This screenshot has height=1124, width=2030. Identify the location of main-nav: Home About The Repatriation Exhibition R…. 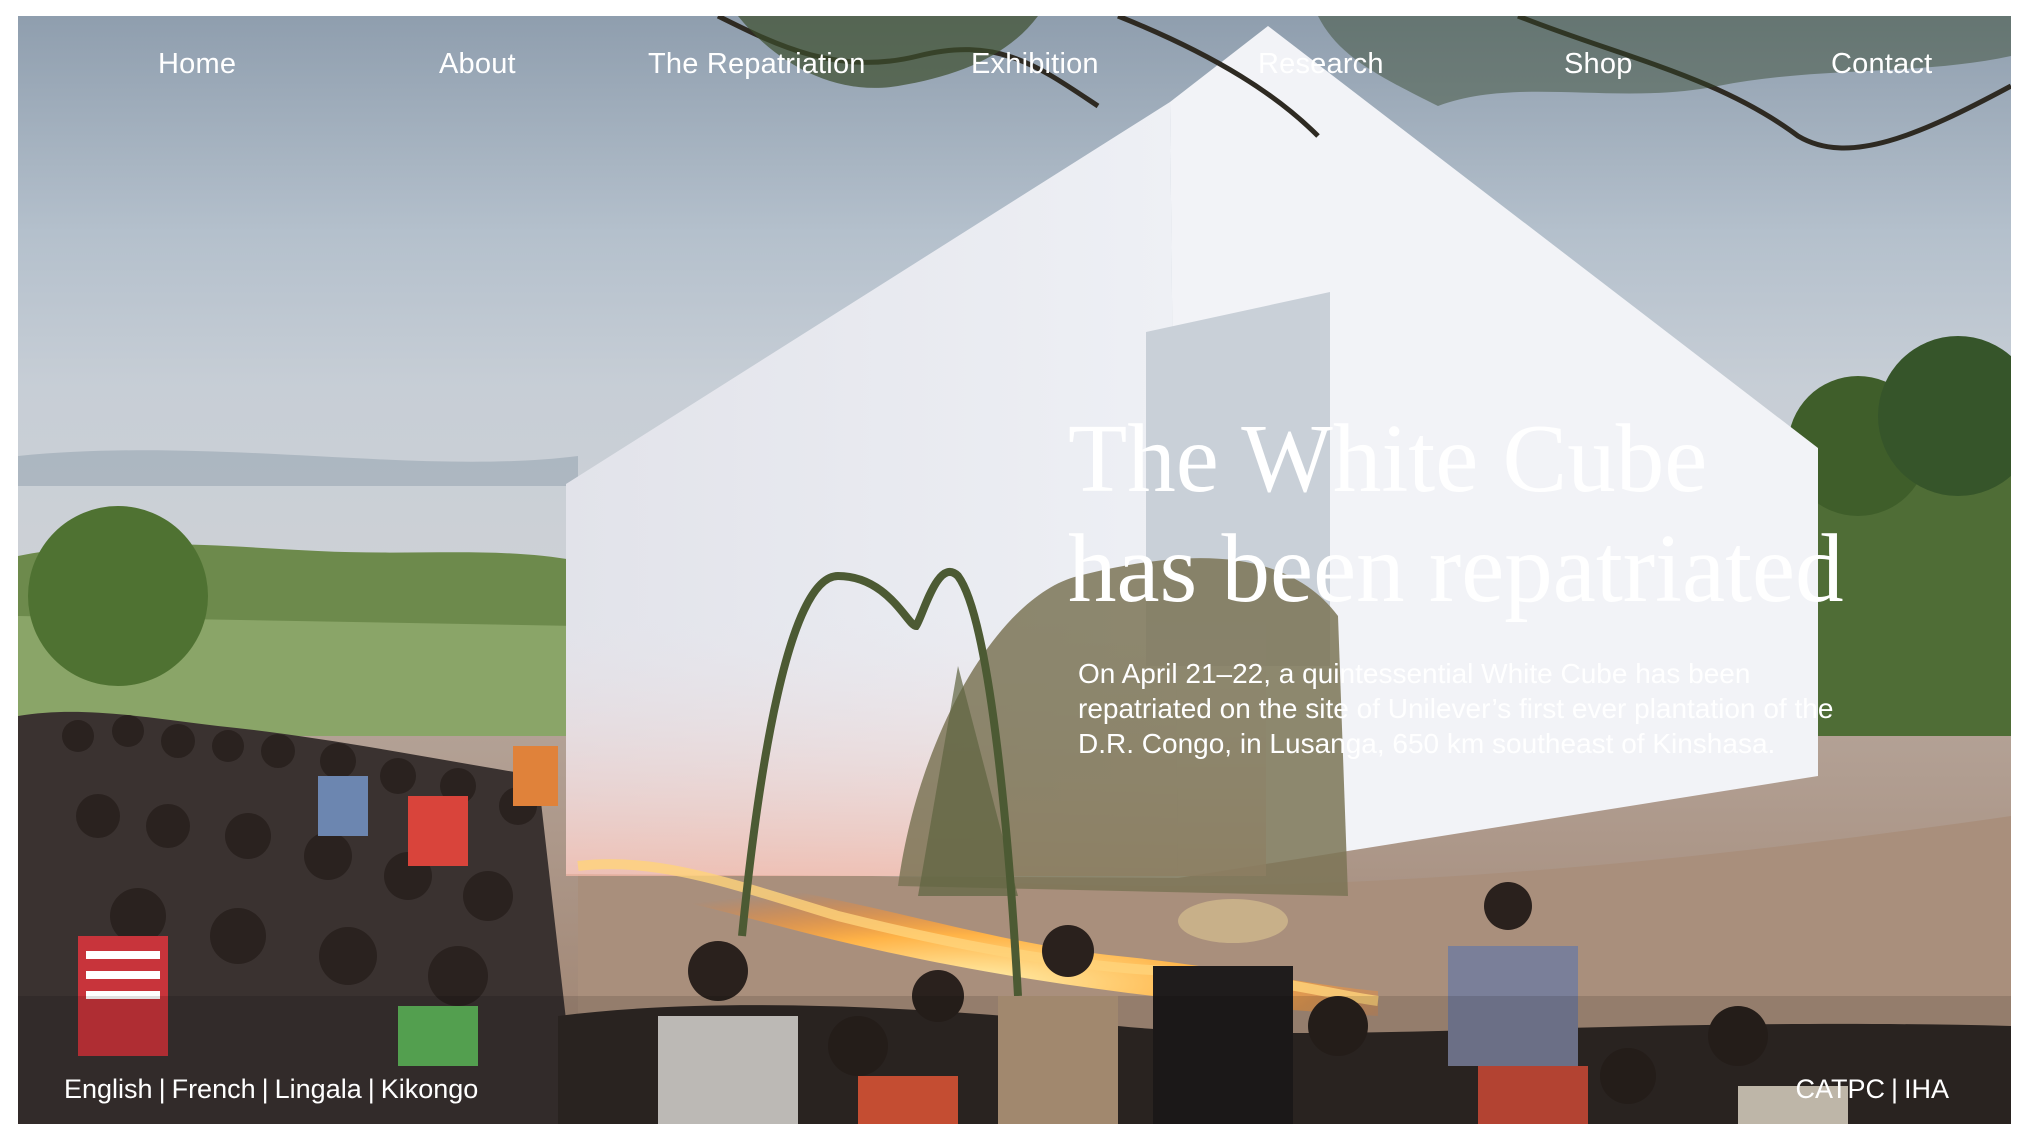
(1014, 68).